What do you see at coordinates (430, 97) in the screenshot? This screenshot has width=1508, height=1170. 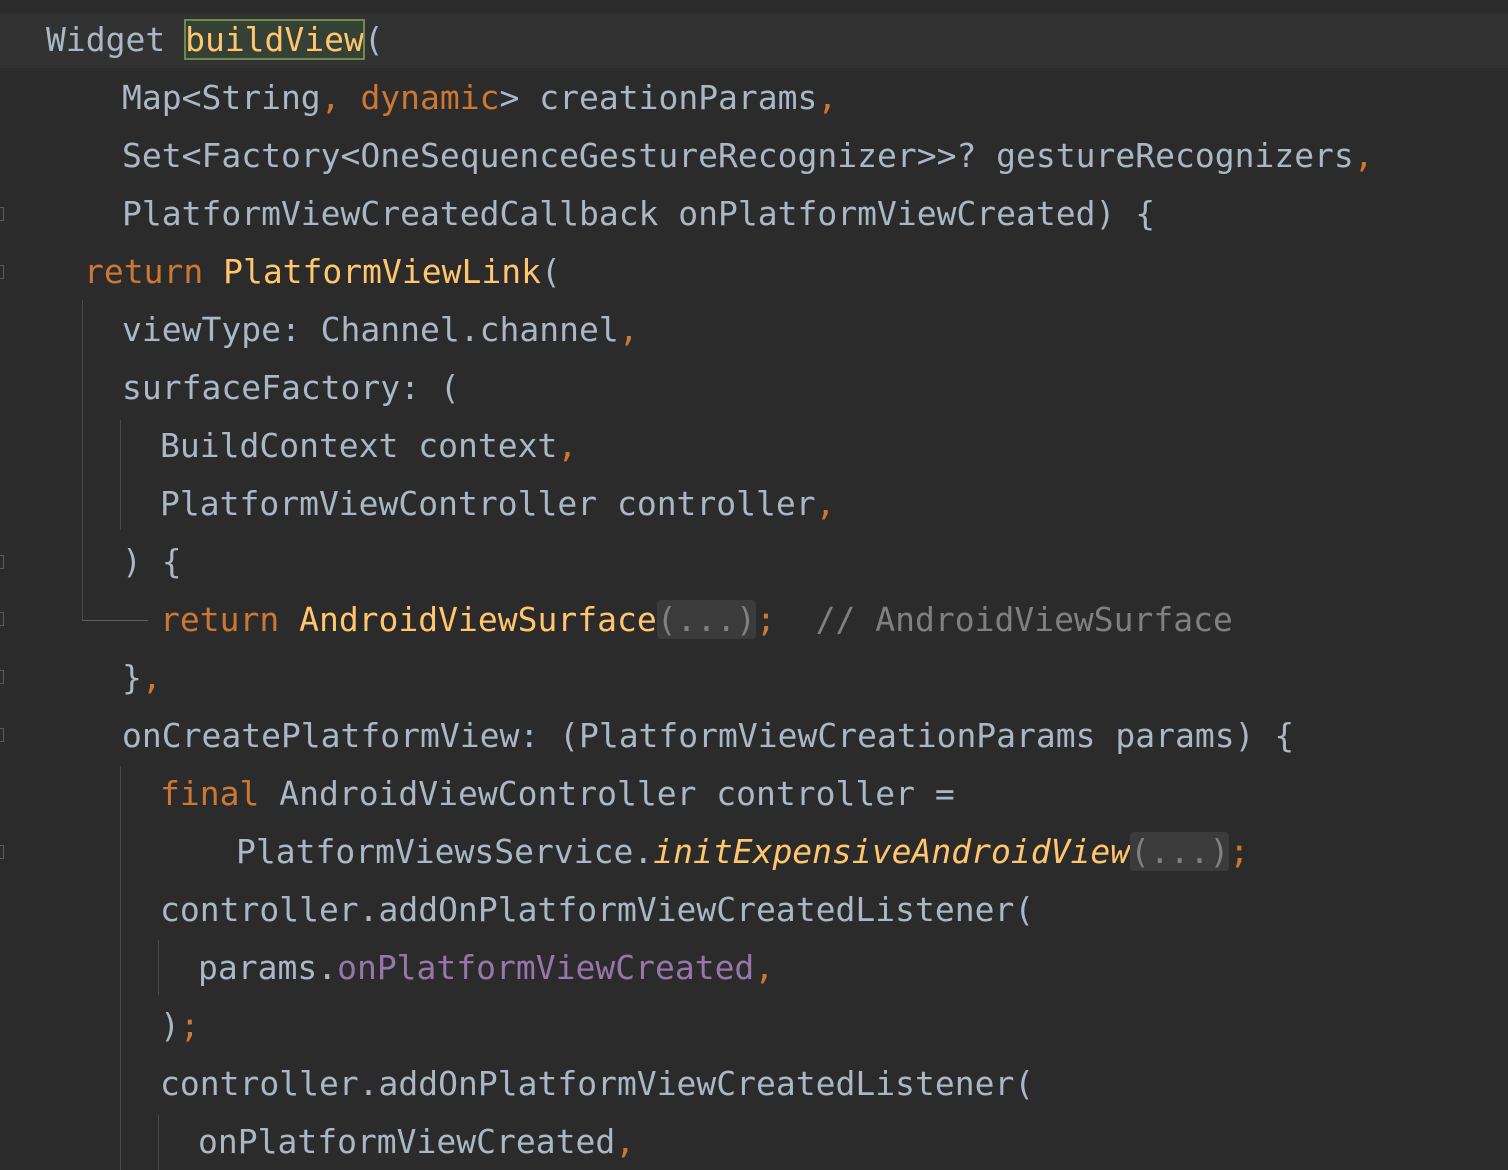 I see `keyword-token: dynamic` at bounding box center [430, 97].